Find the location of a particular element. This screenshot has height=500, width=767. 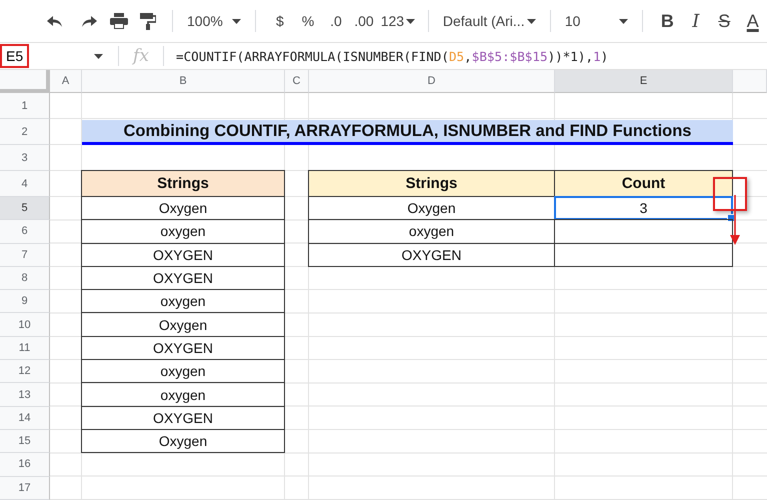

row-header: 6 is located at coordinates (25, 232).